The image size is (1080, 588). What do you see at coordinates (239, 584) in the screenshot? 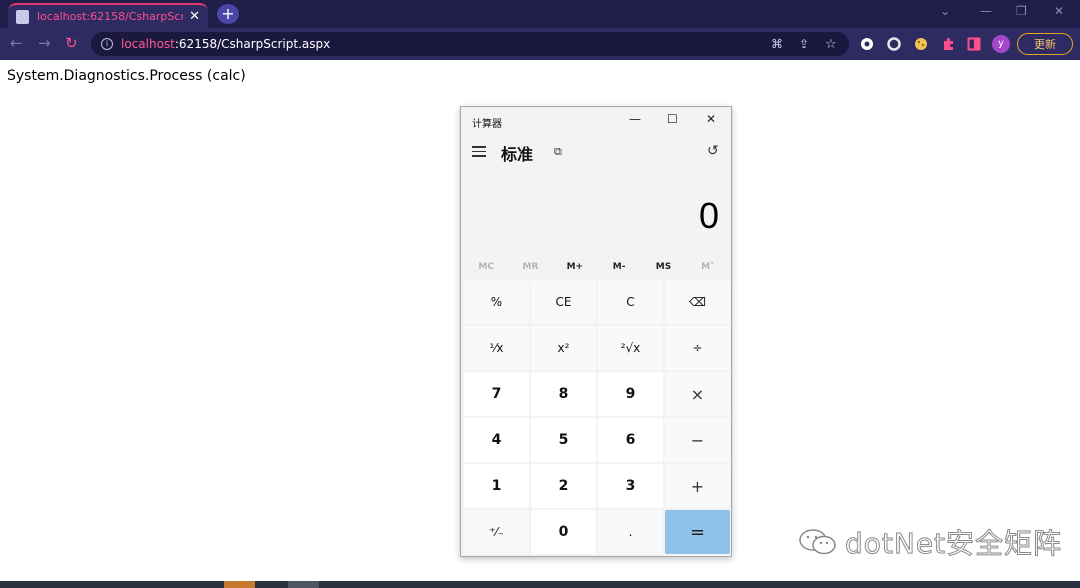
I see `taskbar-app-active` at bounding box center [239, 584].